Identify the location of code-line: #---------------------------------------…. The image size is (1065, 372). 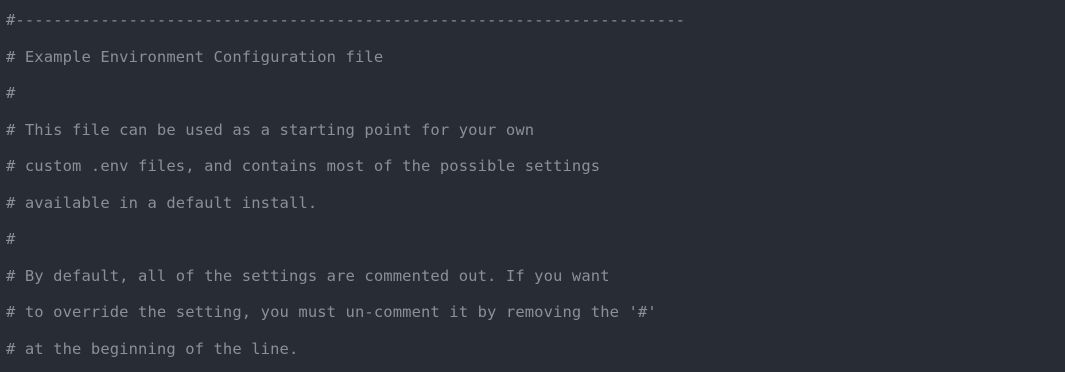
(346, 20).